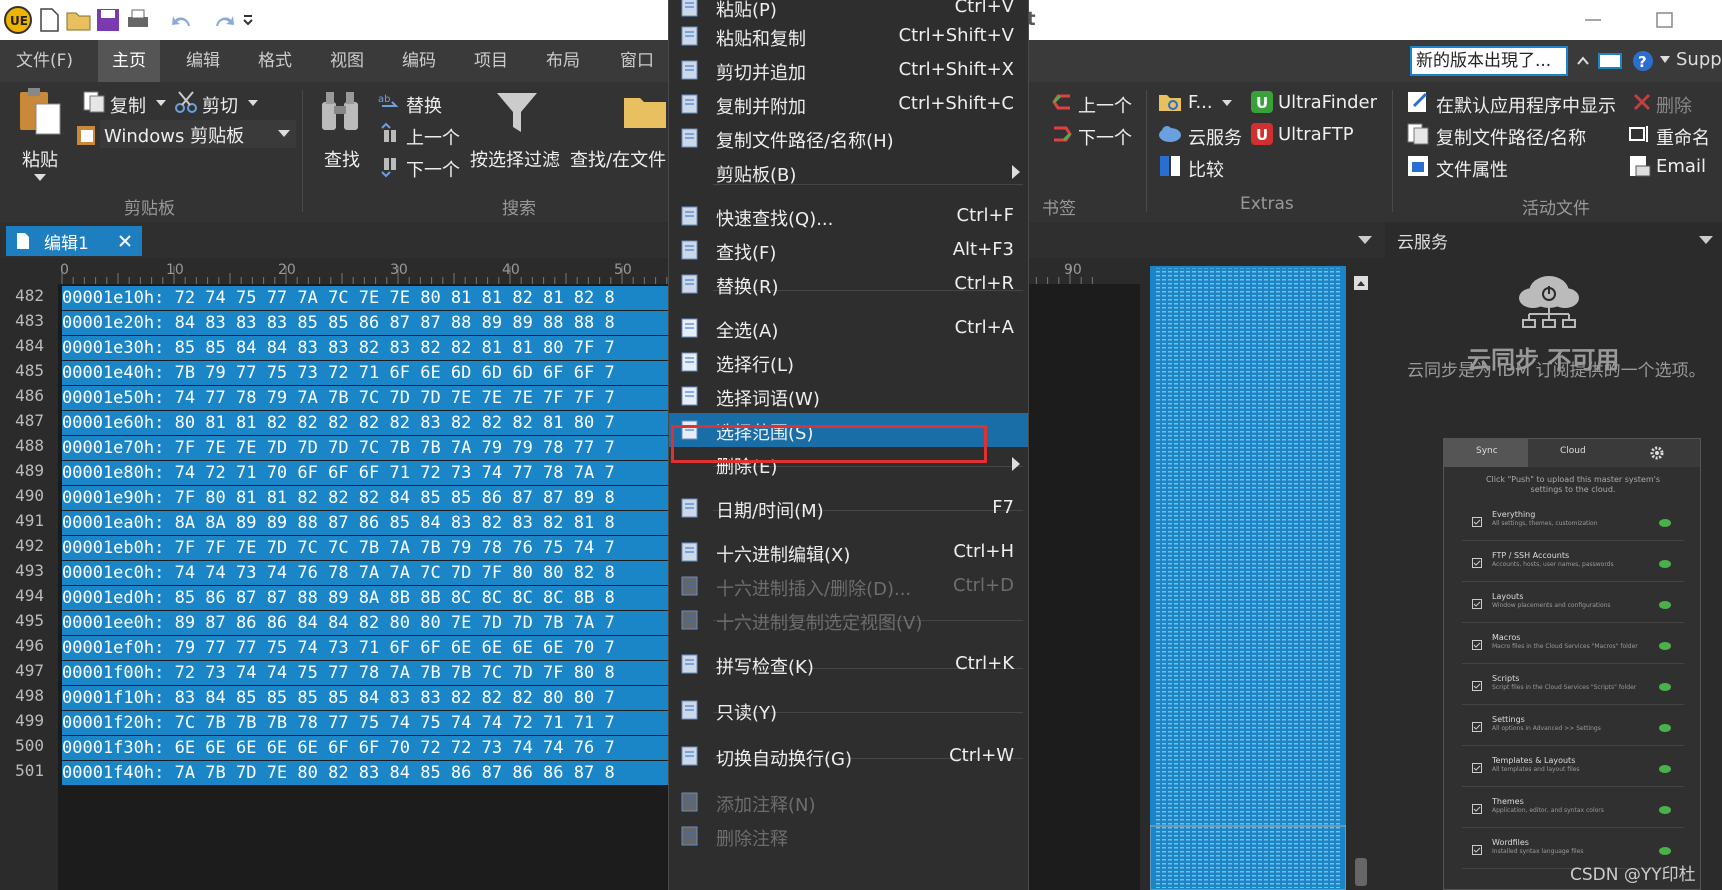 This screenshot has height=890, width=1722. What do you see at coordinates (419, 61) in the screenshot?
I see `menu-encoding: 编码` at bounding box center [419, 61].